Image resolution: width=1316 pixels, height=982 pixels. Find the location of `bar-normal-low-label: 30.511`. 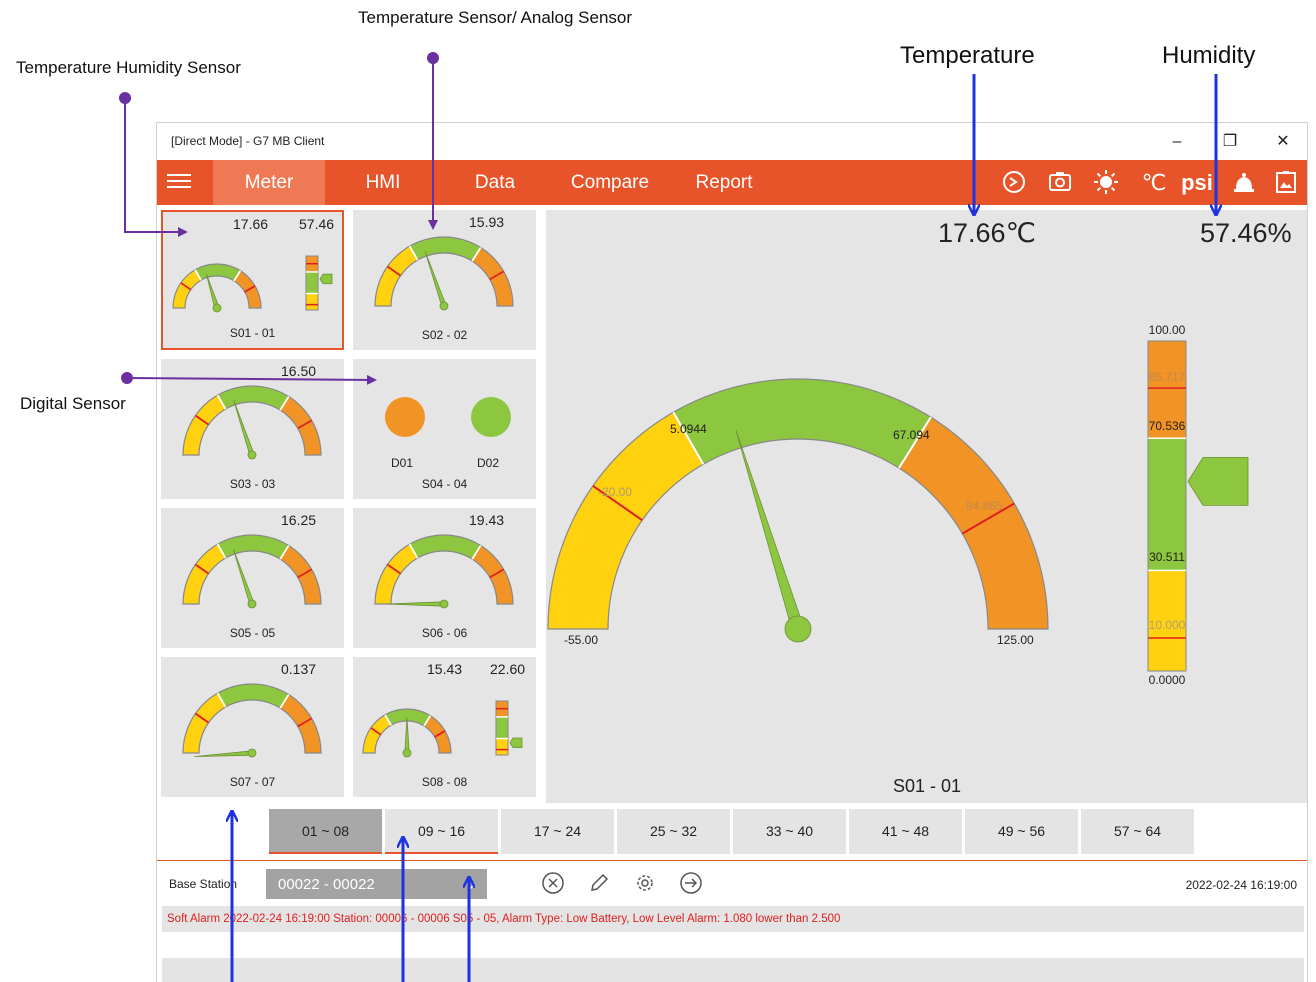

bar-normal-low-label: 30.511 is located at coordinates (1167, 557).